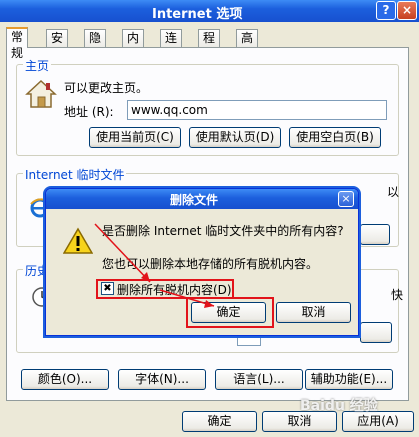 The height and width of the screenshot is (437, 419). I want to click on annotation-arrow, so click(154, 265).